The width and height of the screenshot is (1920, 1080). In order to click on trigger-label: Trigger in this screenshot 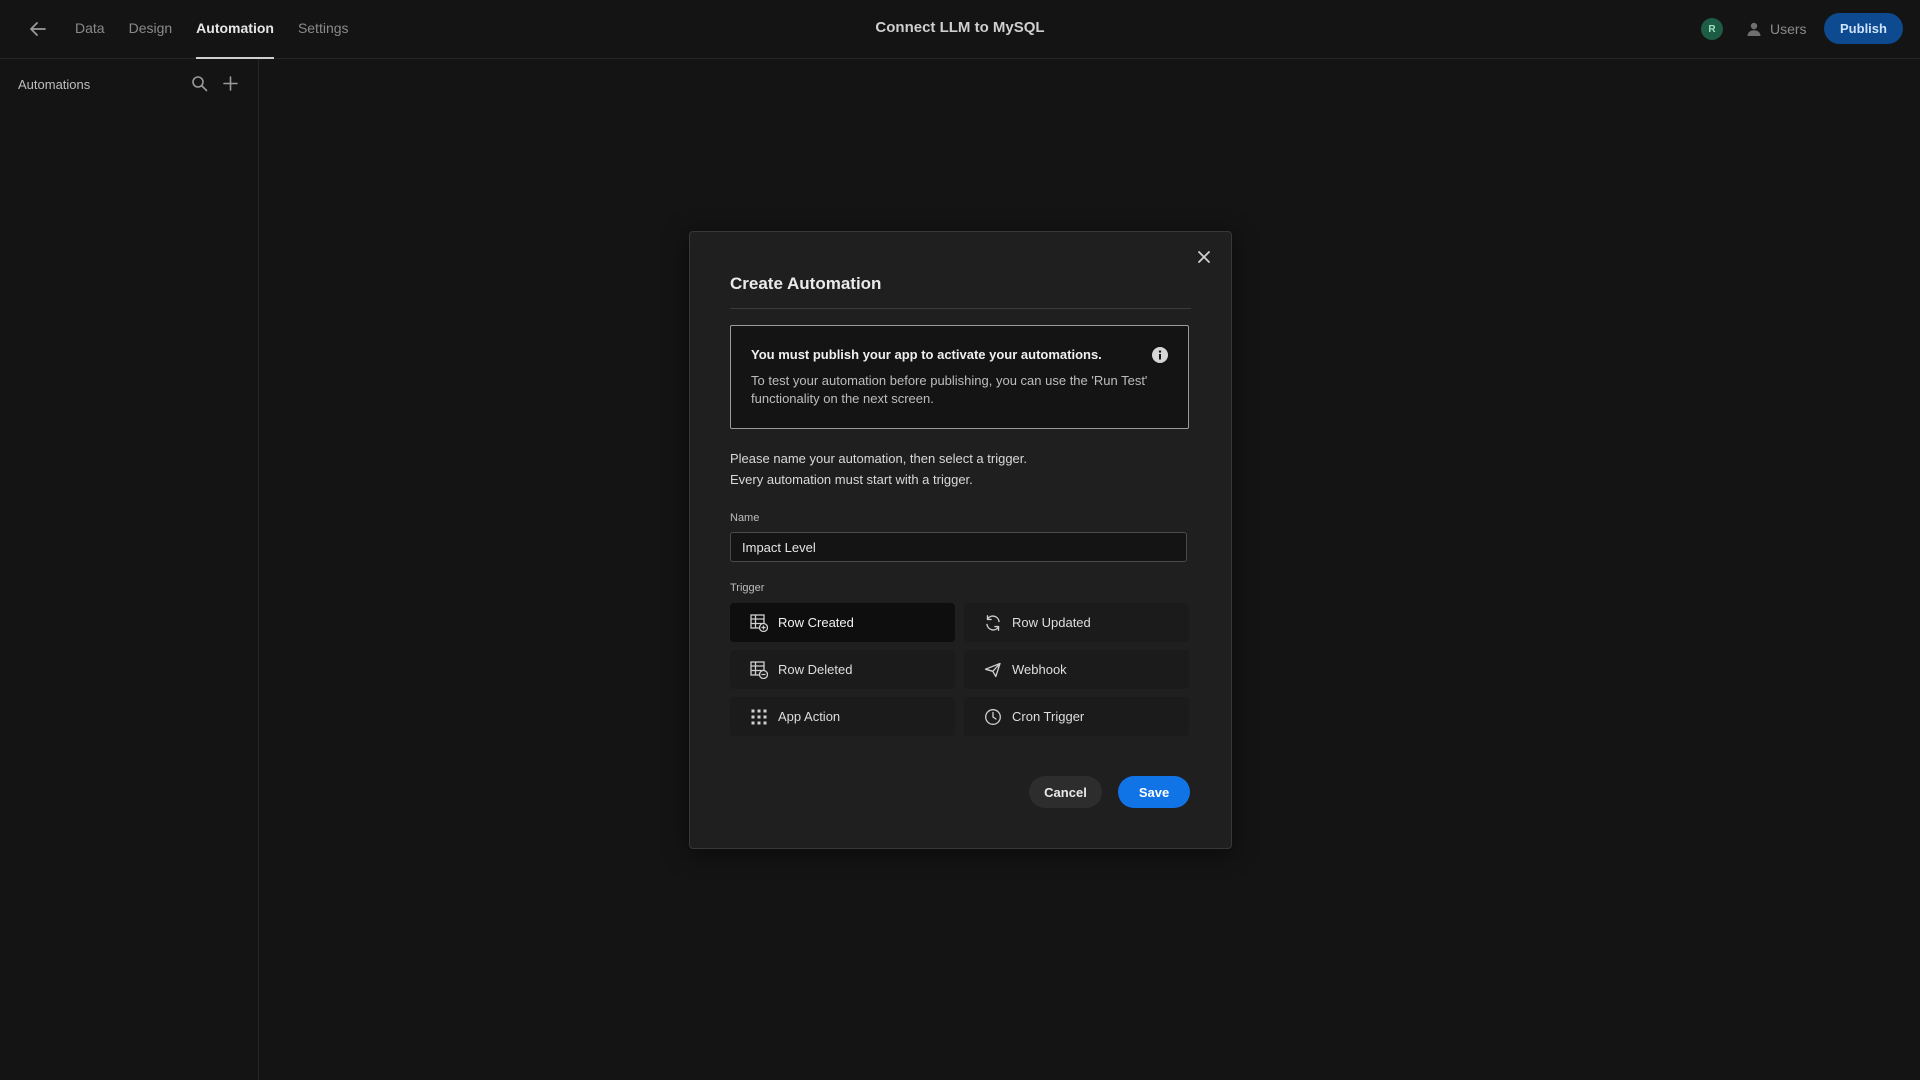, I will do `click(747, 588)`.